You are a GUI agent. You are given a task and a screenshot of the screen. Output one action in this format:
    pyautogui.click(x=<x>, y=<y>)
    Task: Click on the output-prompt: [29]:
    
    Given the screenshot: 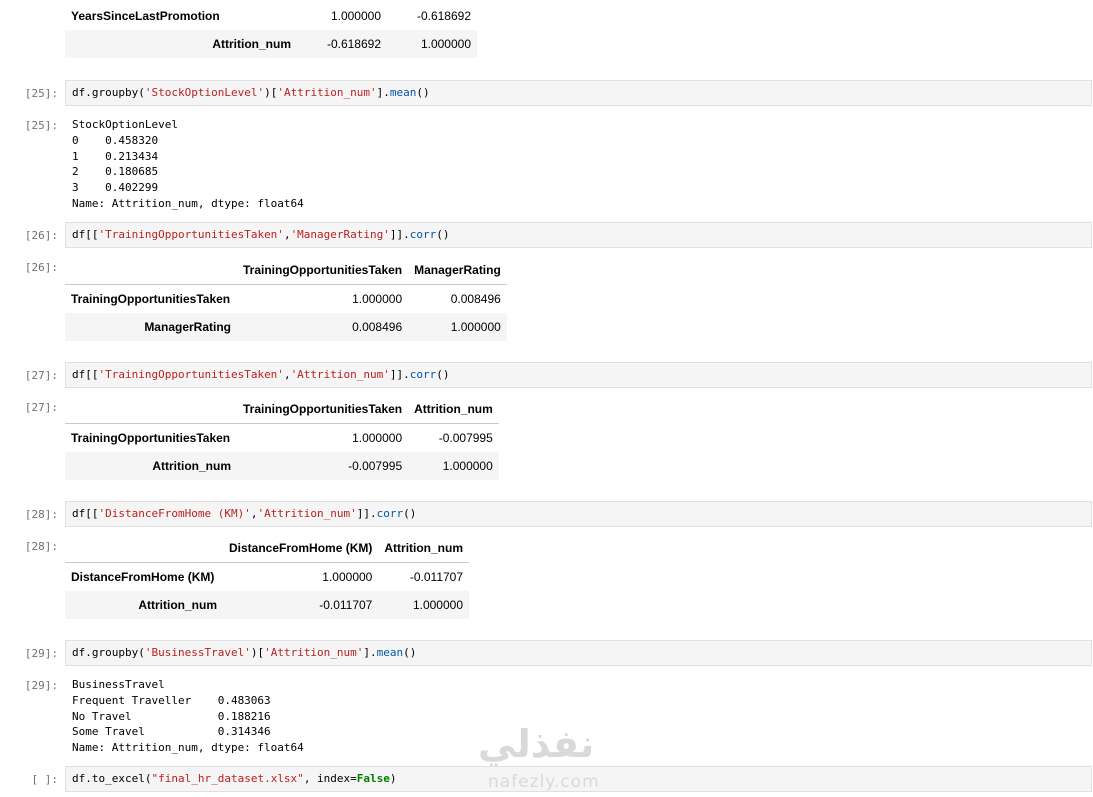 What is the action you would take?
    pyautogui.click(x=41, y=685)
    